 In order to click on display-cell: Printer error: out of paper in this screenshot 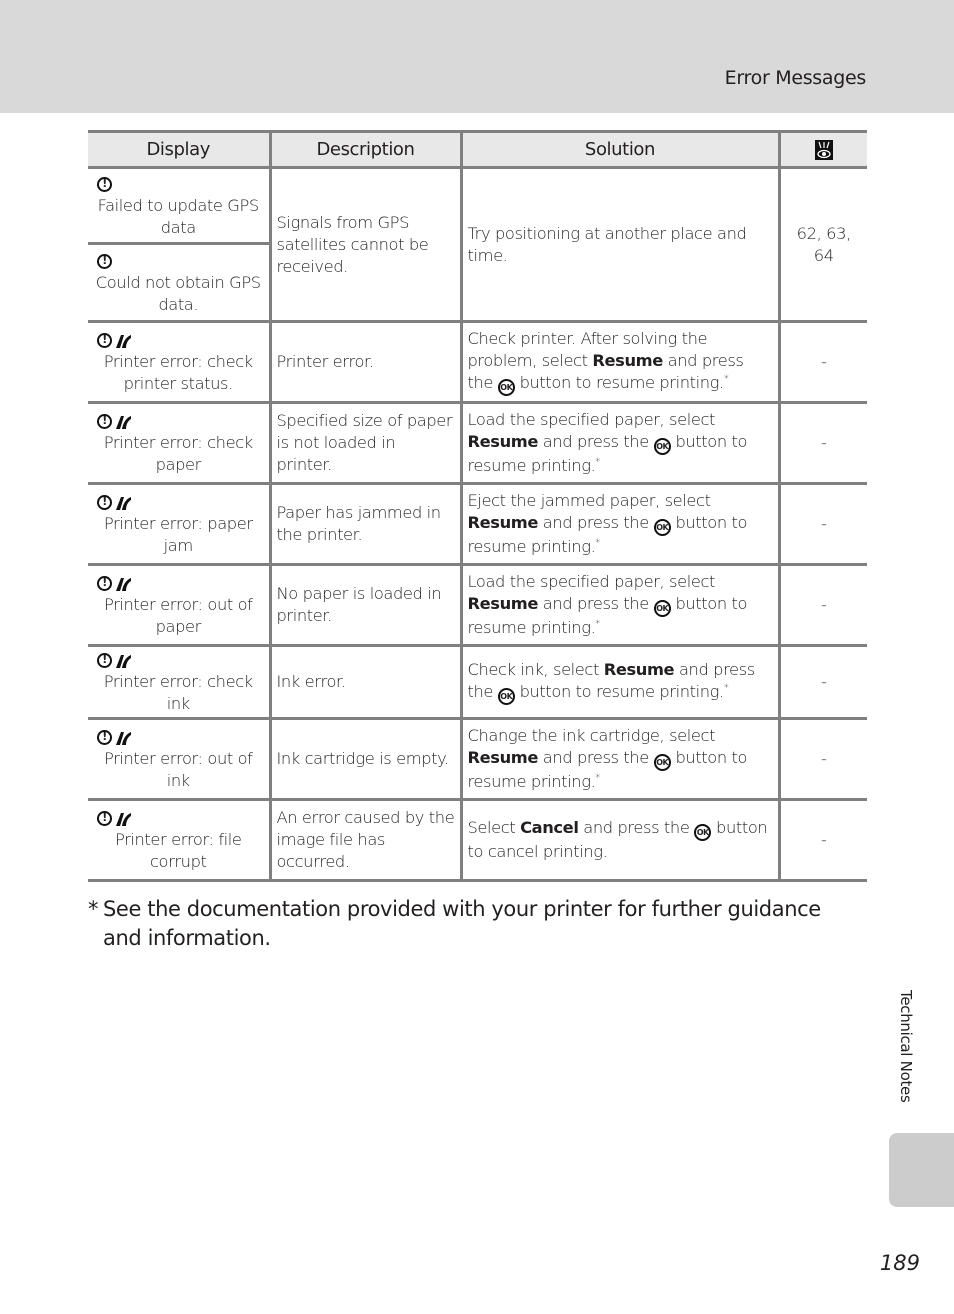, I will do `click(179, 605)`.